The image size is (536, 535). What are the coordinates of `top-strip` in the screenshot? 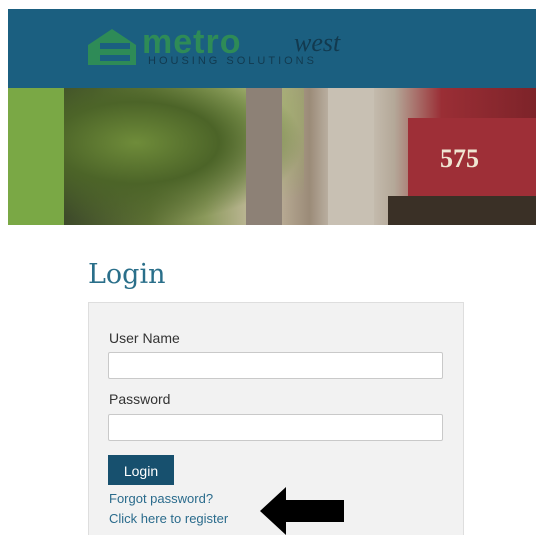 It's located at (268, 4).